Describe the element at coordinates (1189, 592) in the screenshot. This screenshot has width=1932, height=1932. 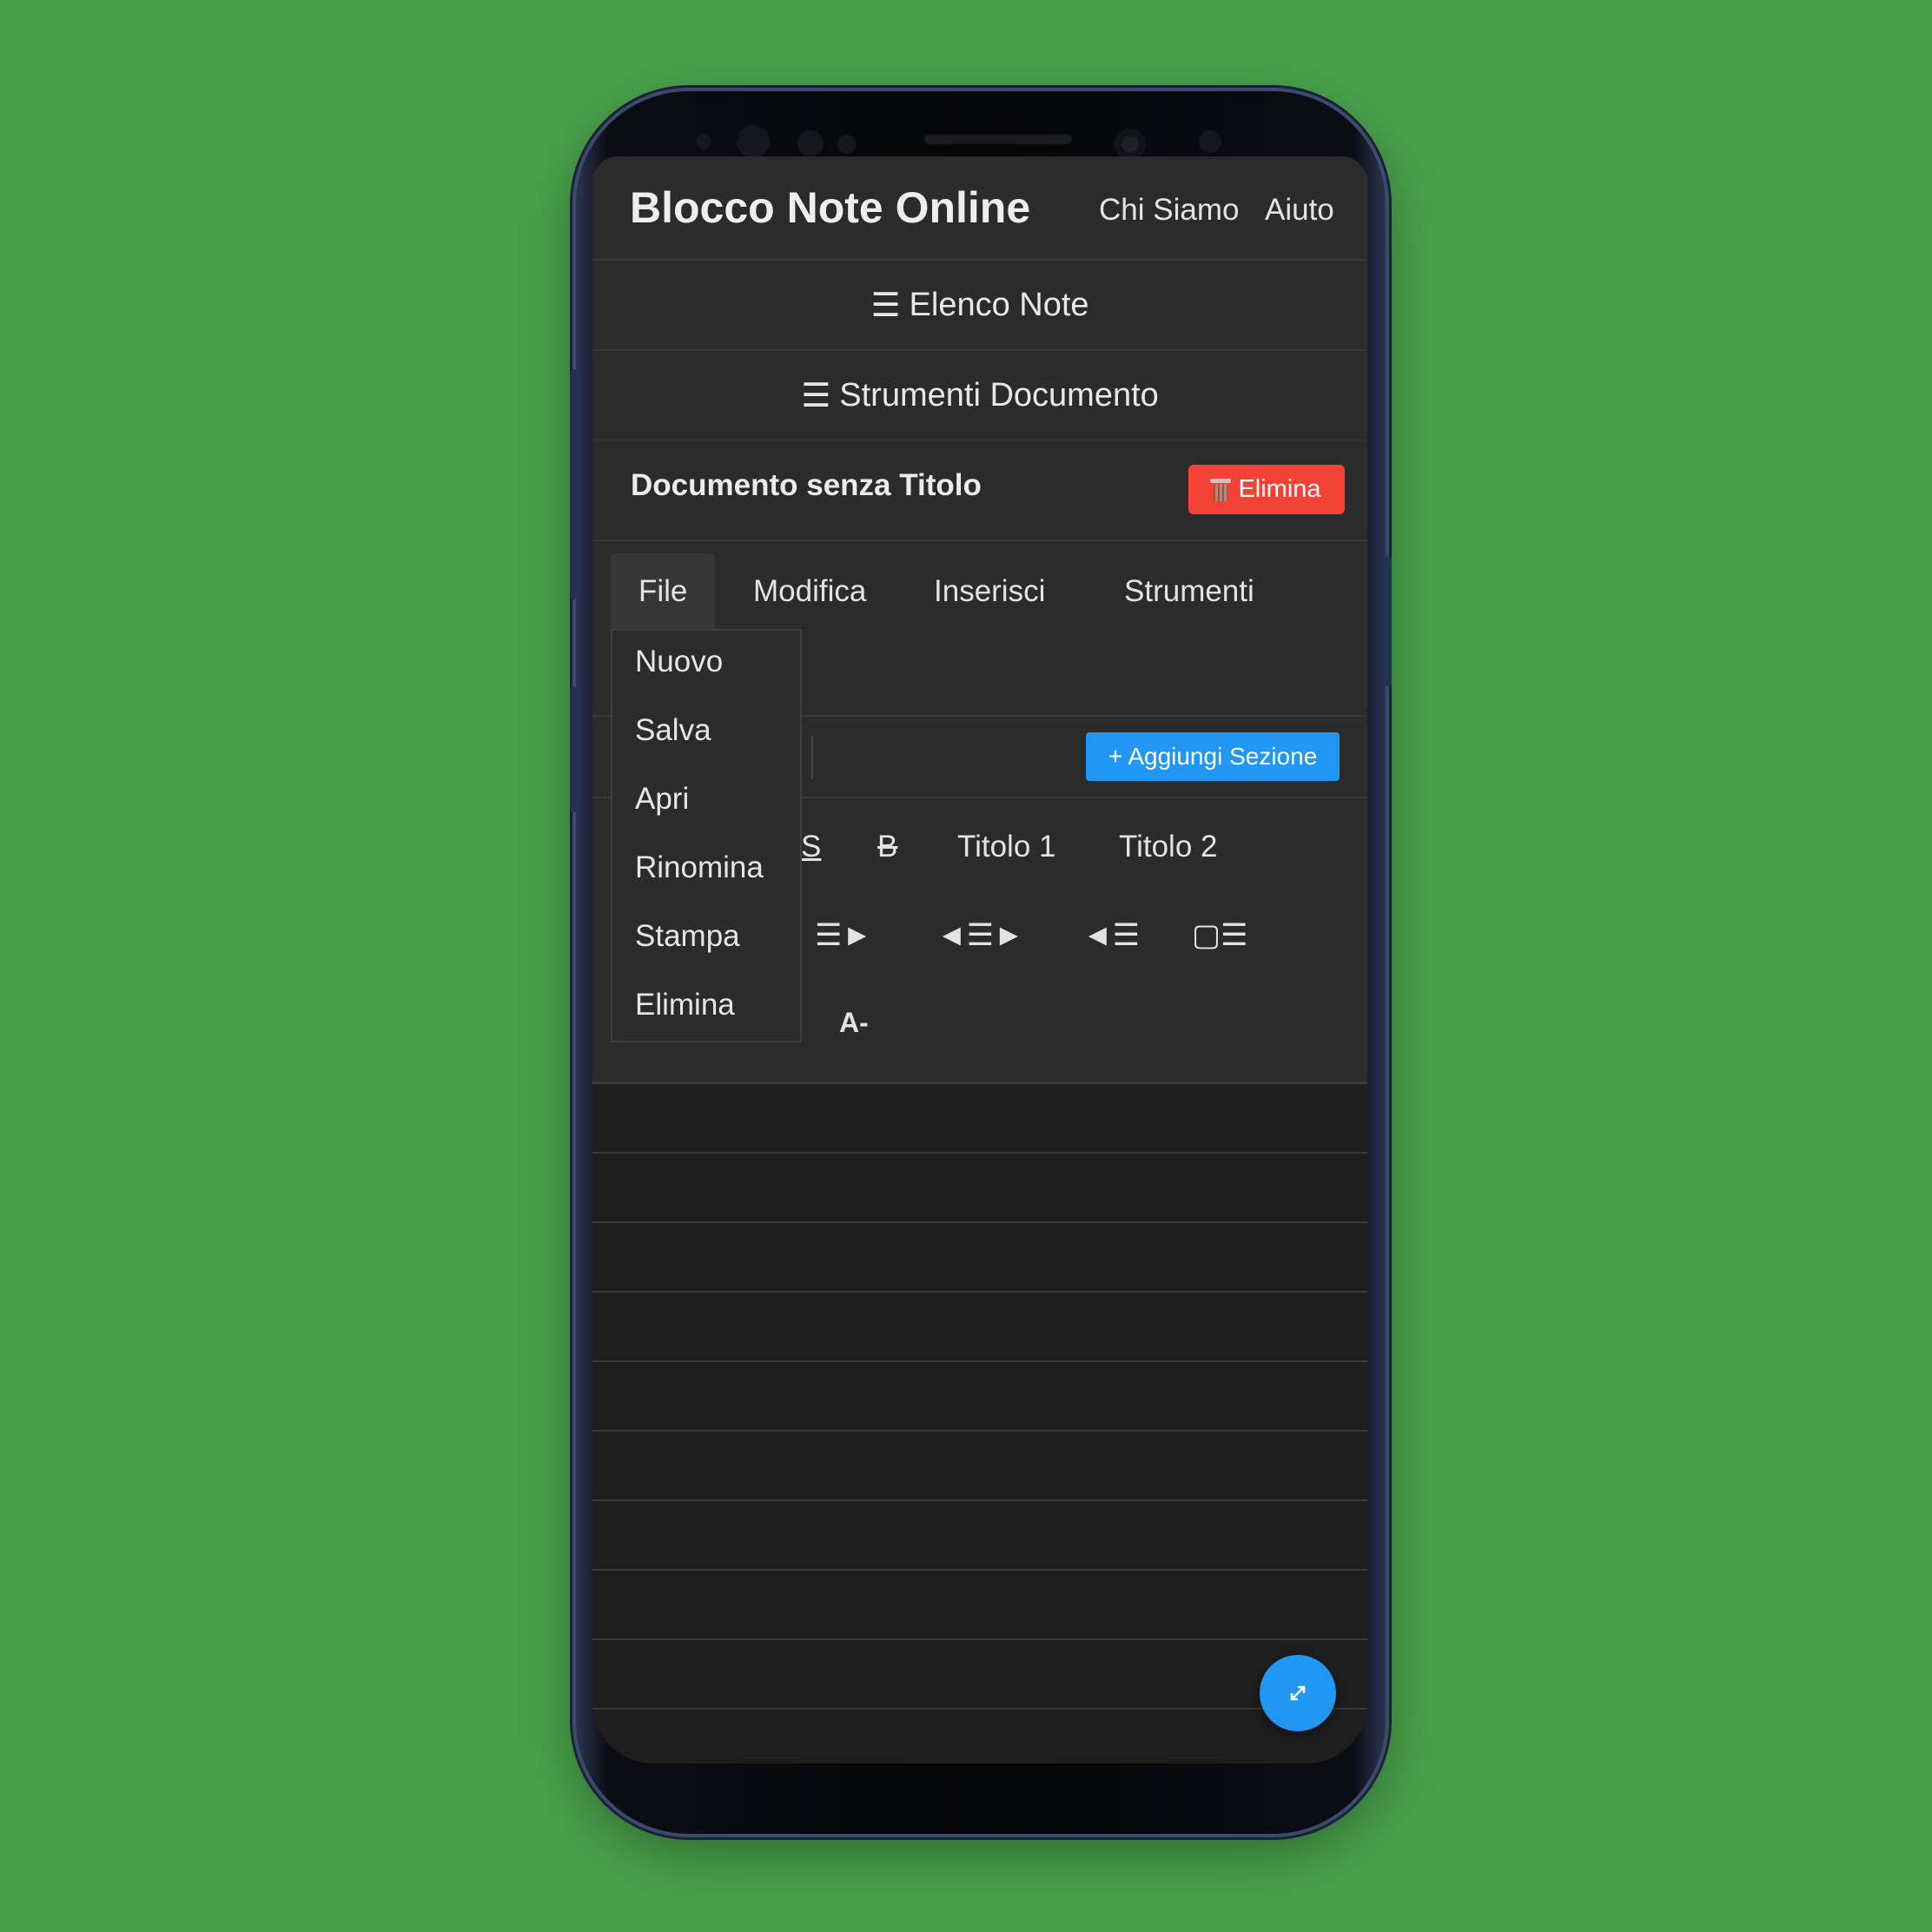
I see `menu-strumenti: Strumenti` at that location.